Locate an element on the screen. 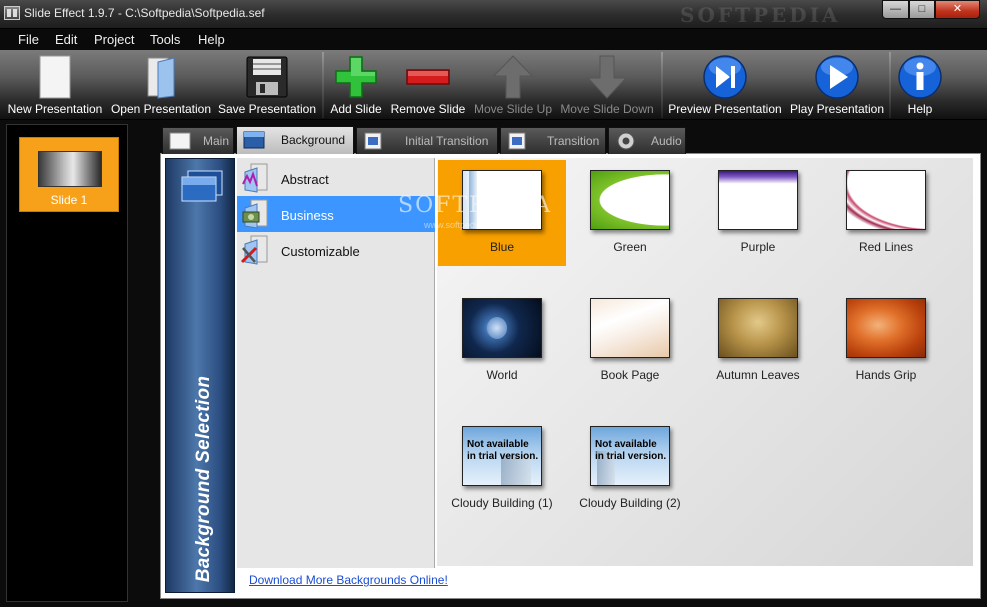 The width and height of the screenshot is (987, 607). menu-project: Project is located at coordinates (114, 39).